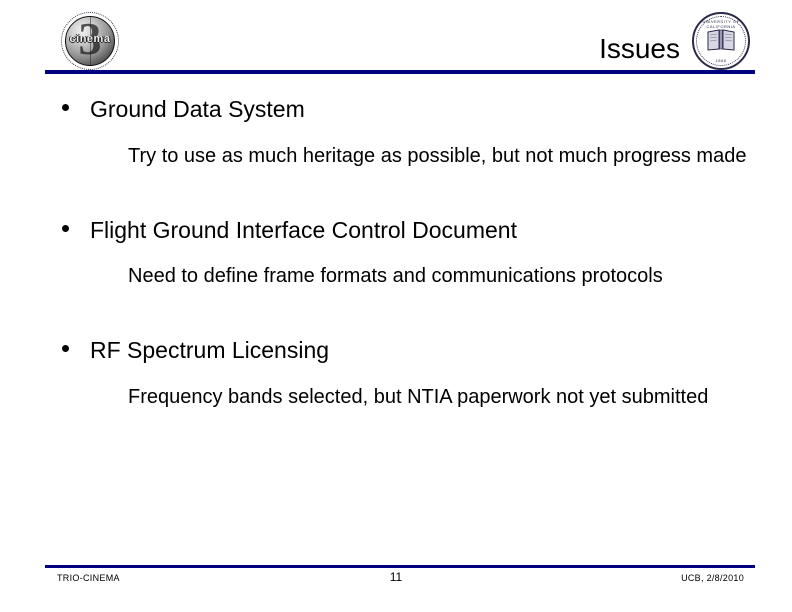 This screenshot has width=792, height=612. I want to click on cinema-logo-sphere: 3 cinema, so click(90, 41).